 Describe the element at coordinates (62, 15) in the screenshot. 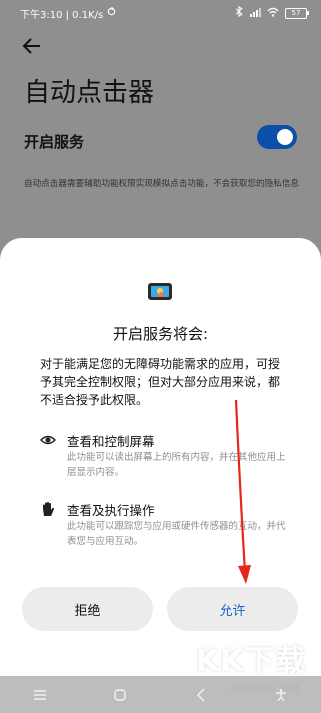

I see `status-time-speed: 下午3:10 | 0.1K/s` at that location.